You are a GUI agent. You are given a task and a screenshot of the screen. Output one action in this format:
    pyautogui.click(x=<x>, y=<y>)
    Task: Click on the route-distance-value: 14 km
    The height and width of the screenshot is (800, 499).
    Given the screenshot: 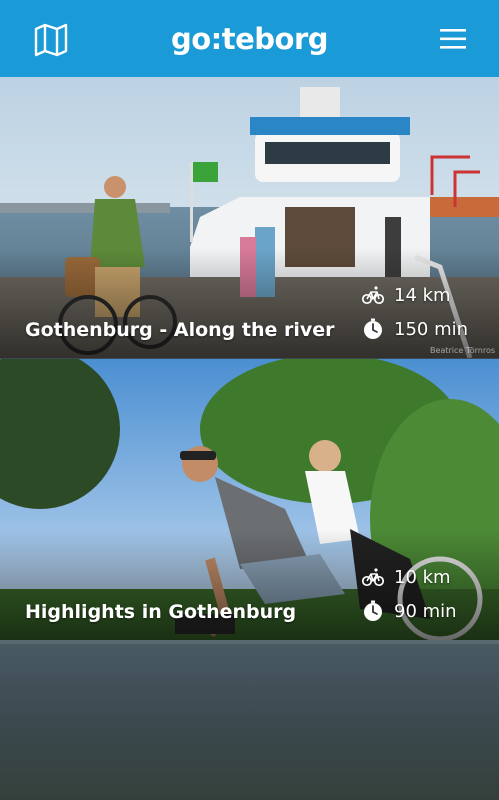 What is the action you would take?
    pyautogui.click(x=422, y=295)
    